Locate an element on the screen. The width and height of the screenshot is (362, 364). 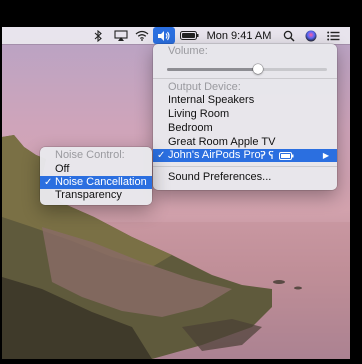
menu-bar: Mon 9:41 AM is located at coordinates (176, 35).